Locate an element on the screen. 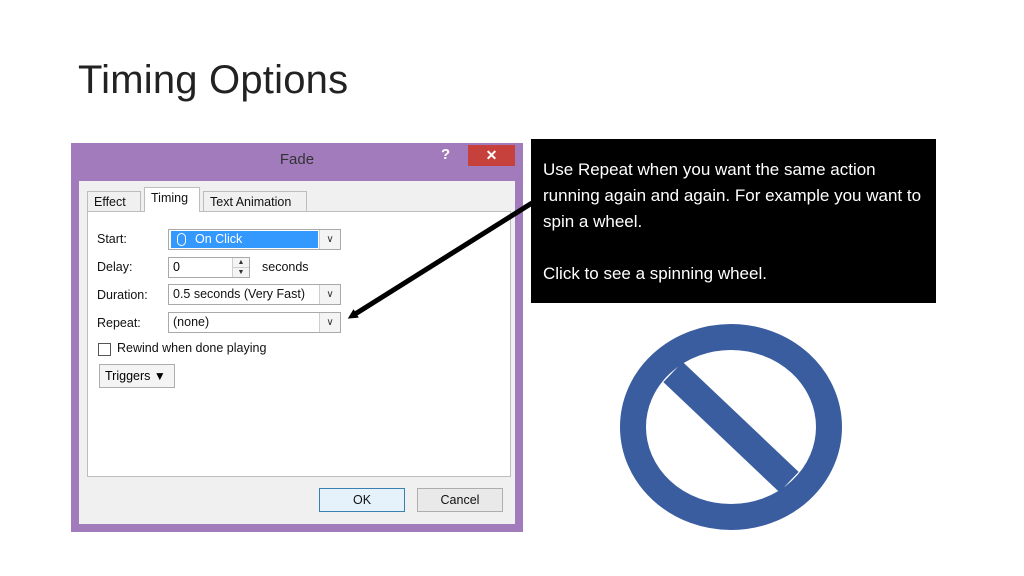 Image resolution: width=1024 pixels, height=576 pixels. pointer-arrow is located at coordinates (440, 259).